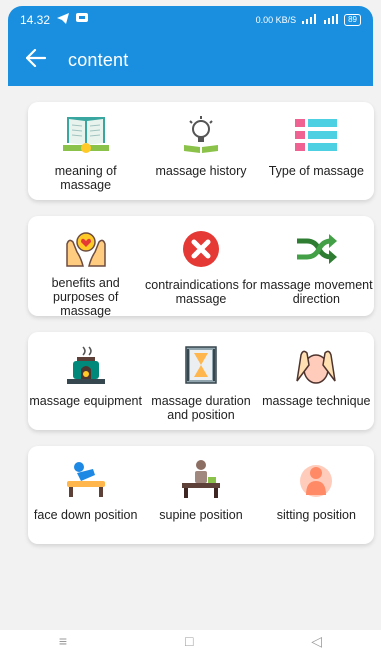 Image resolution: width=381 pixels, height=652 pixels. I want to click on item-benefits-and-purposes: benefits and purposes of massage, so click(85, 267).